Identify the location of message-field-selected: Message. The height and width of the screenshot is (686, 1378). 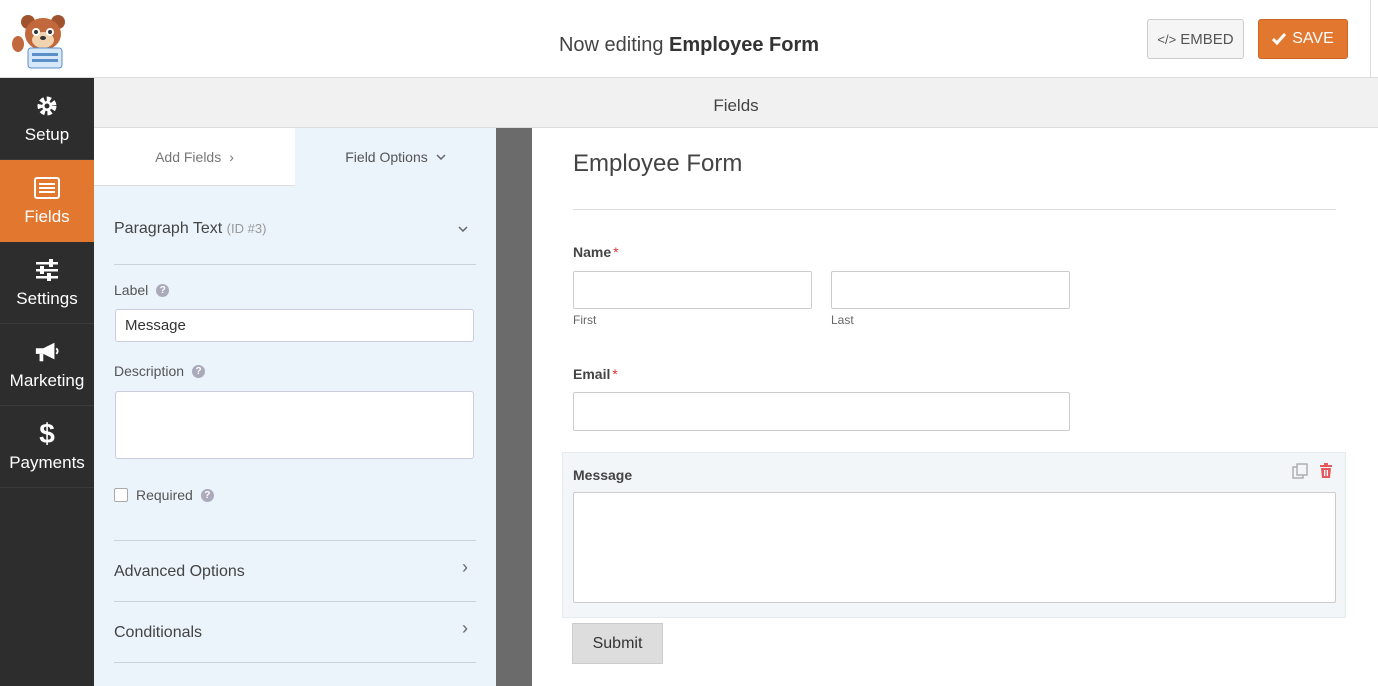
(954, 535).